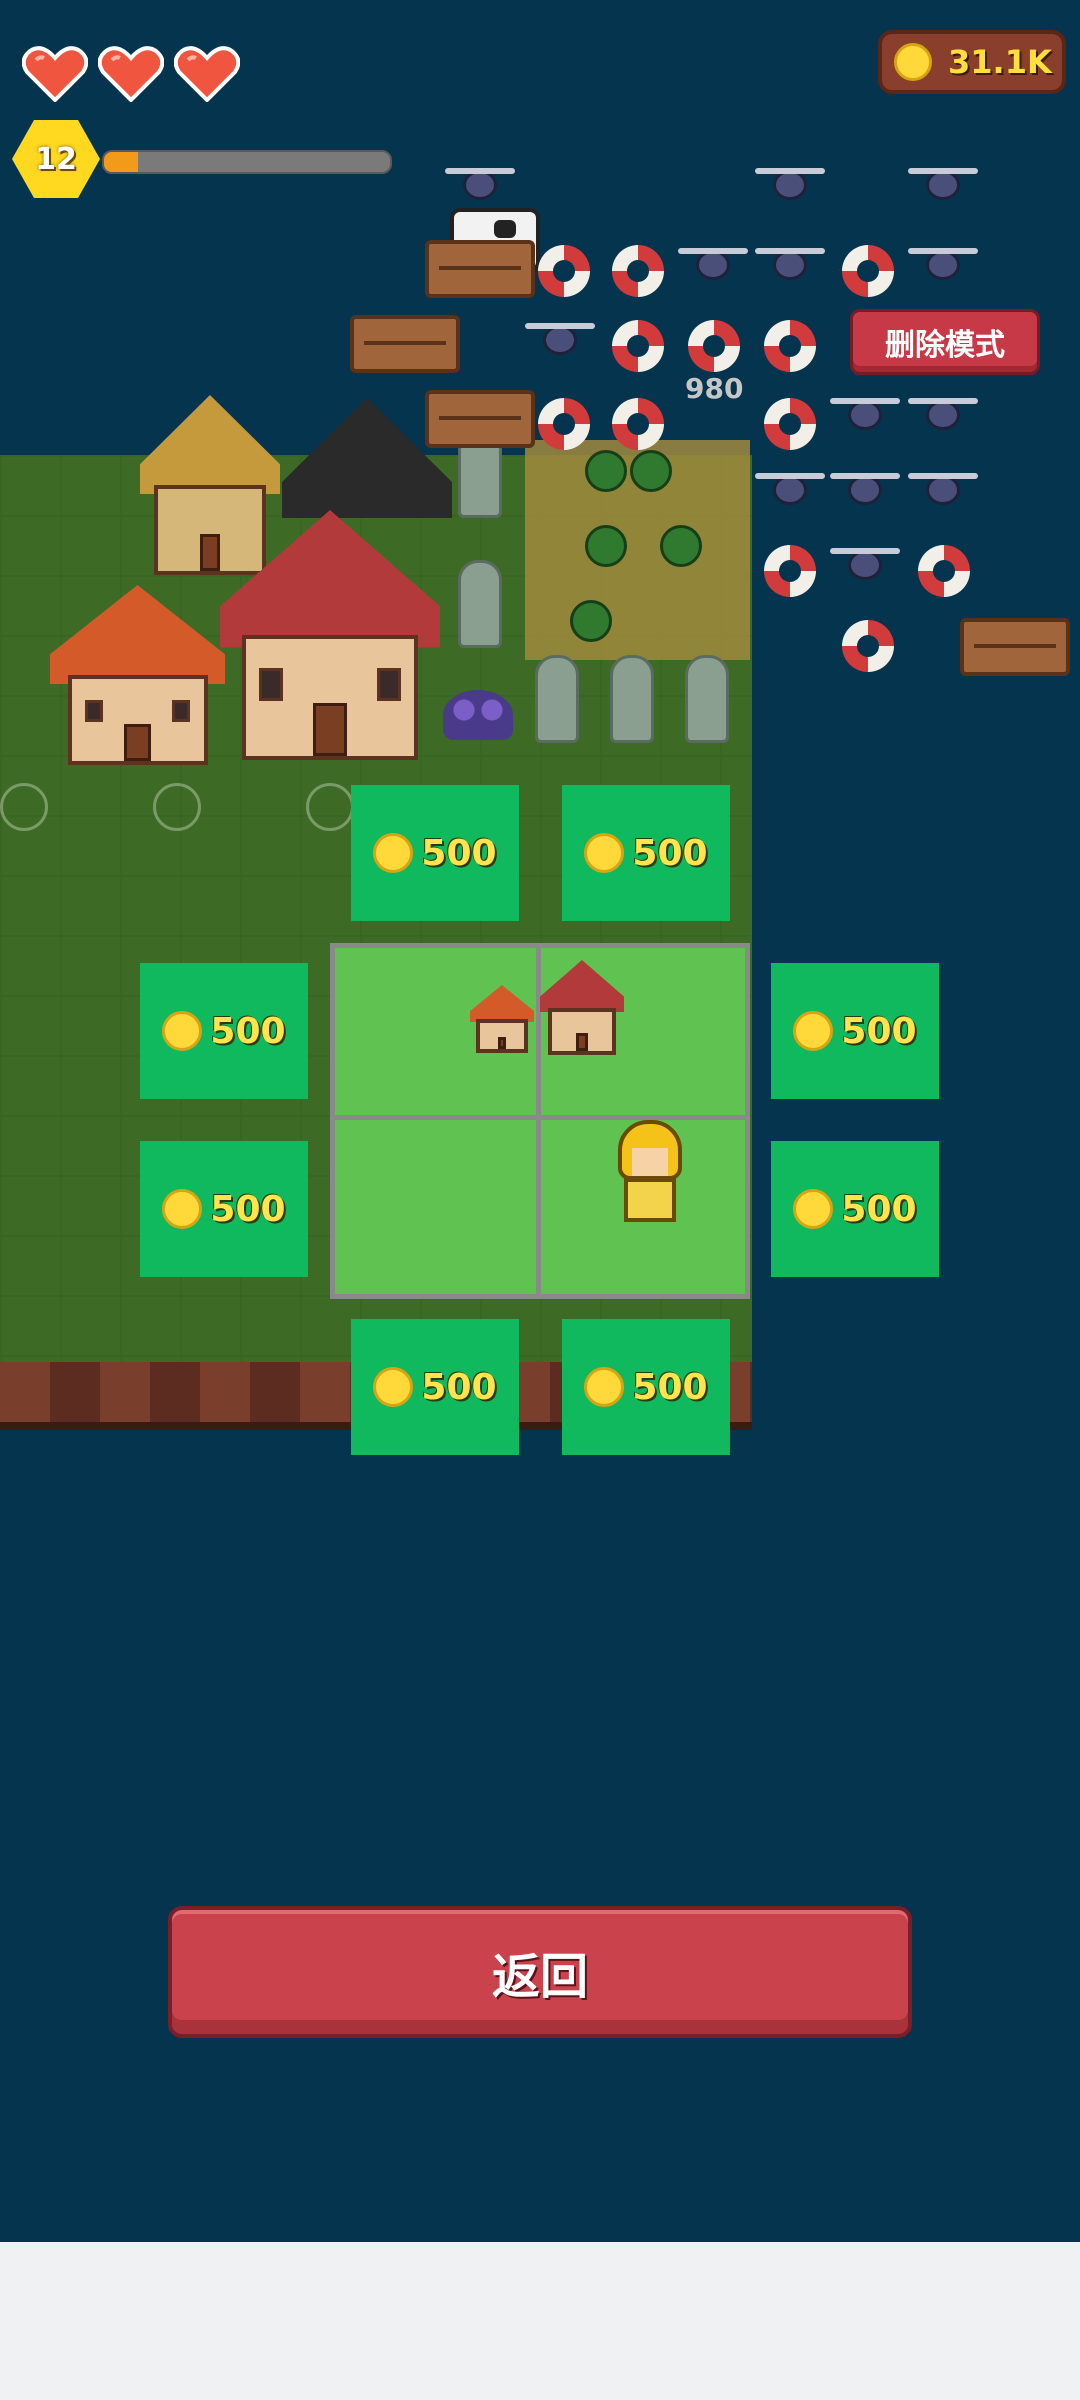 The image size is (1080, 2400). Describe the element at coordinates (540, 2321) in the screenshot. I see `system-bottom-area` at that location.